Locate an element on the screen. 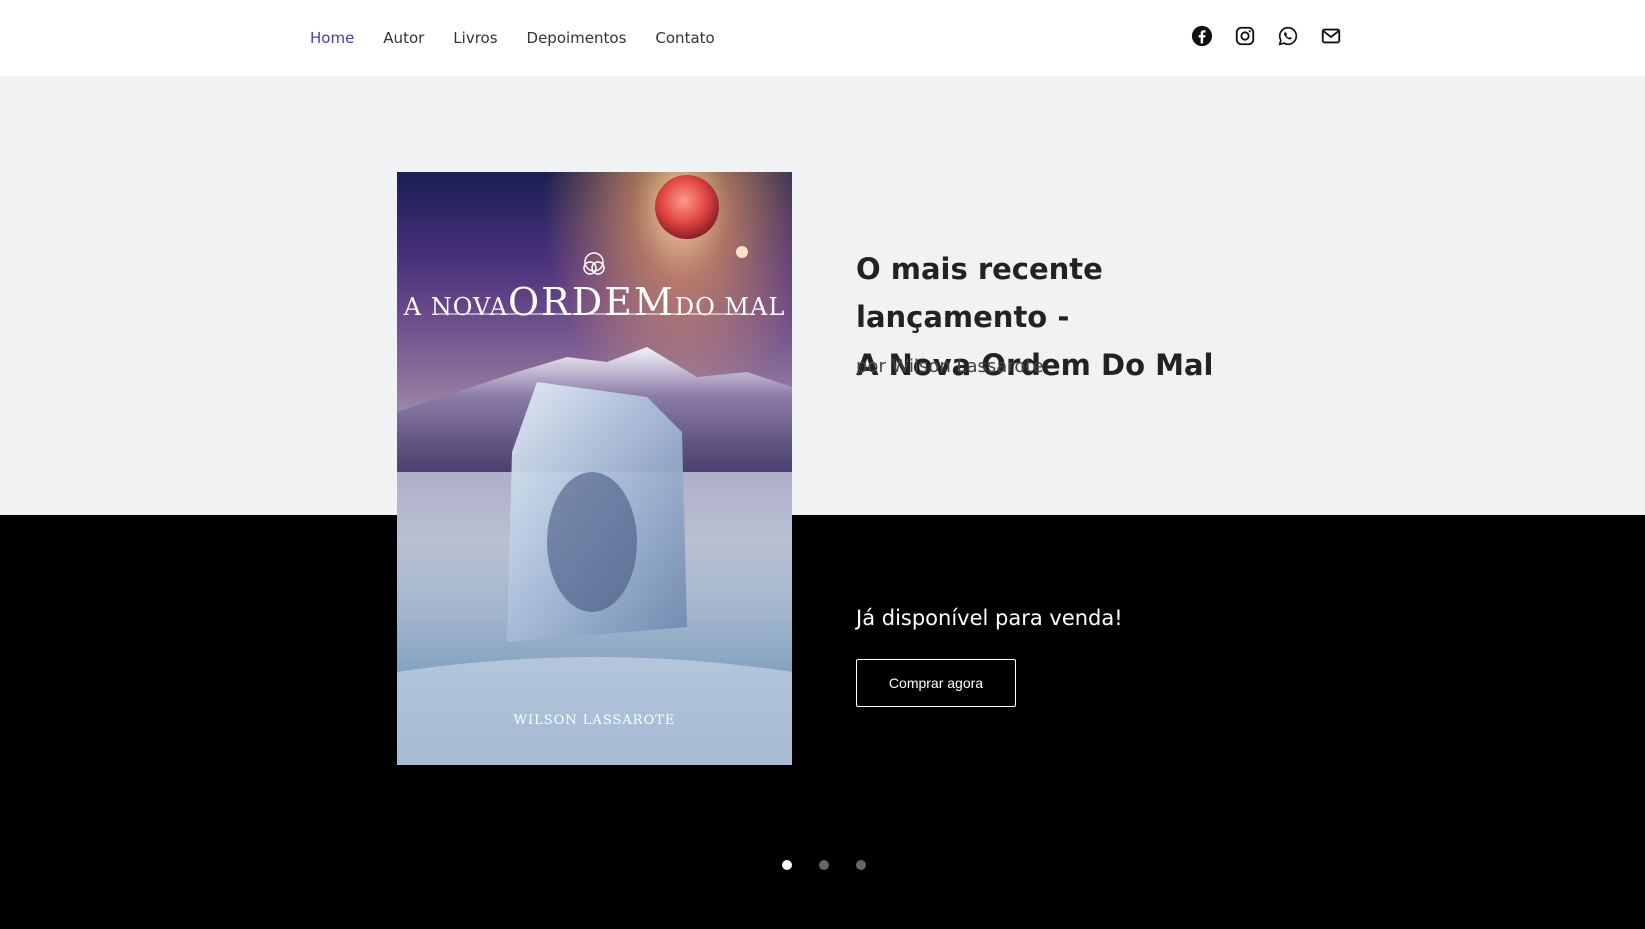  headline-line-1: O mais recente lançamento - is located at coordinates (979, 293).